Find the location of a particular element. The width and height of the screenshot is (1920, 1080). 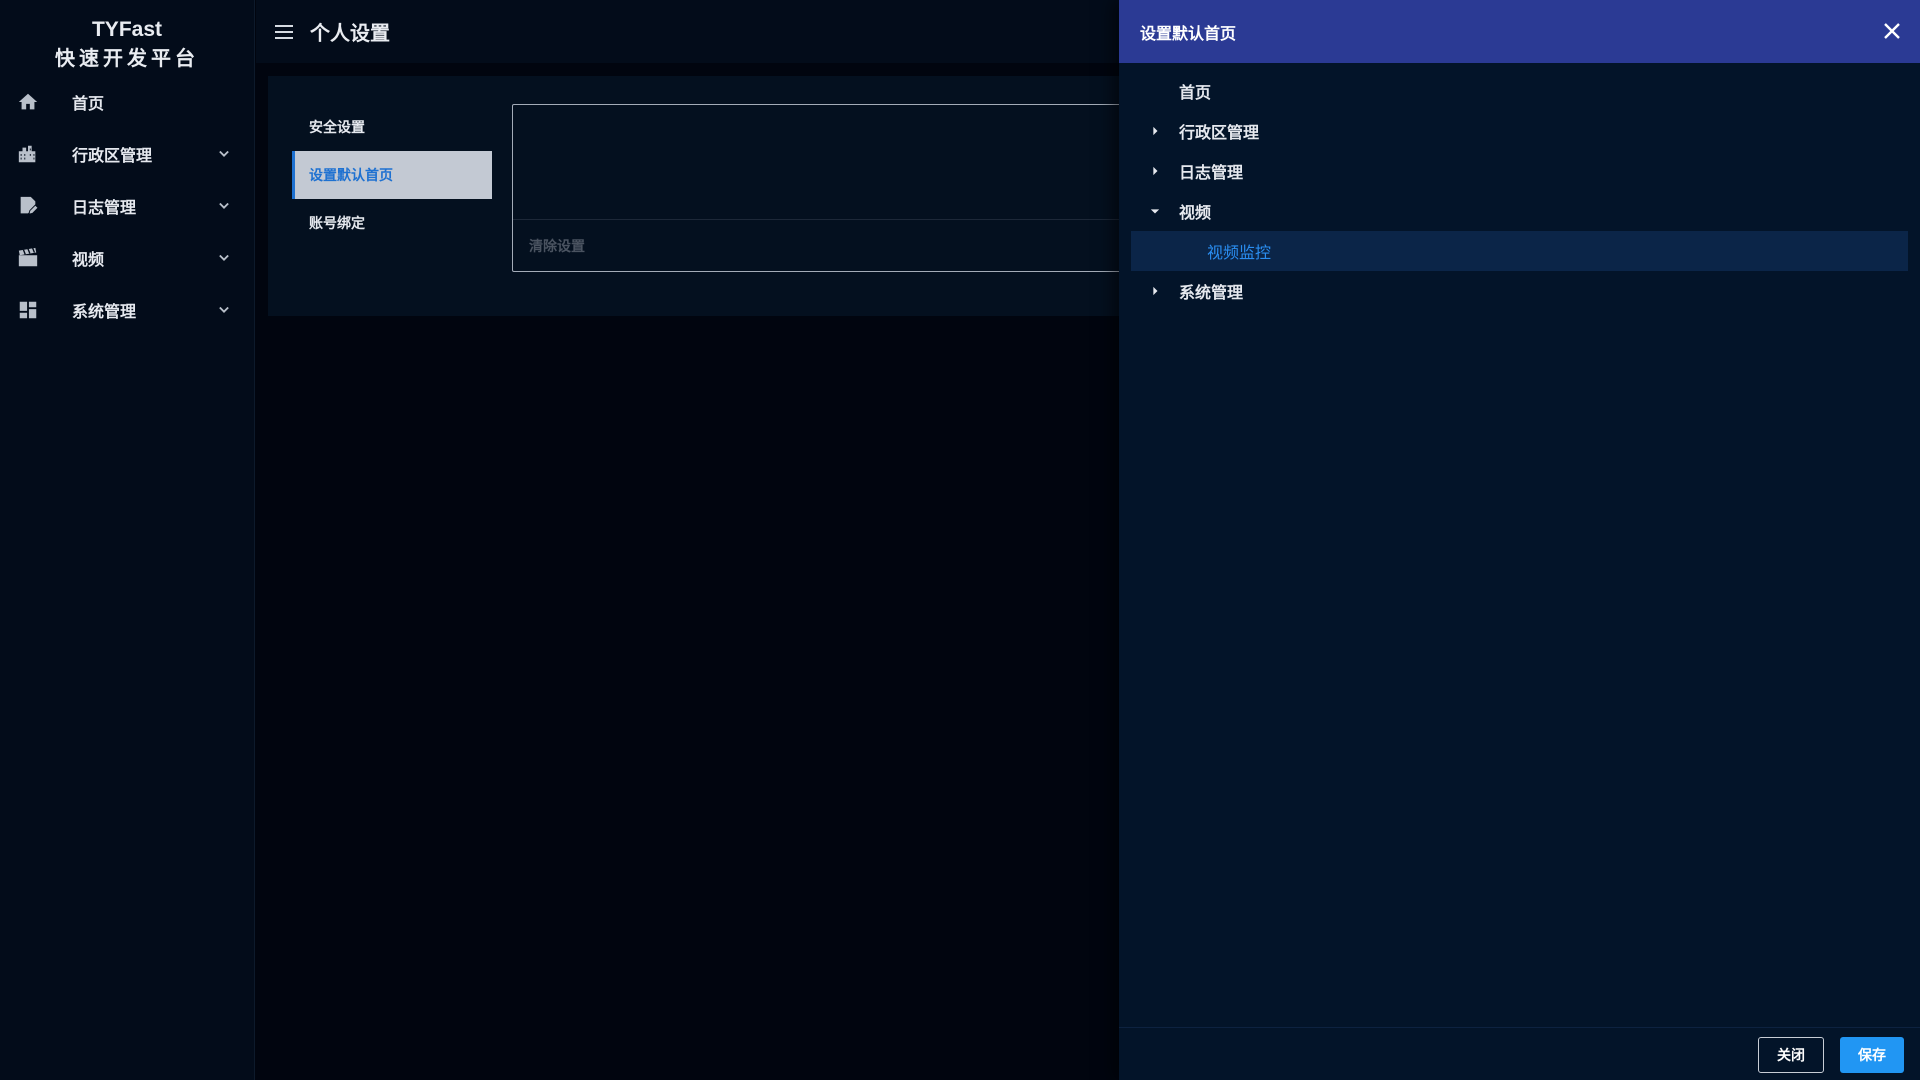

sidebar: TYFast 快速开发平台 首页 行政区管理 日志管理 视频 系统管理 is located at coordinates (127, 540).